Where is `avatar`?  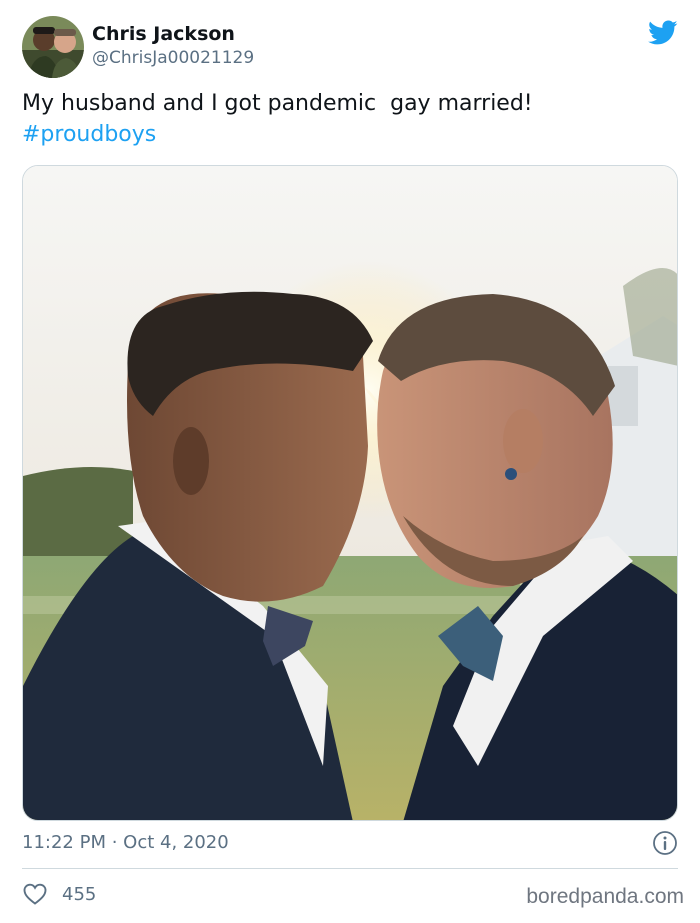
avatar is located at coordinates (53, 47).